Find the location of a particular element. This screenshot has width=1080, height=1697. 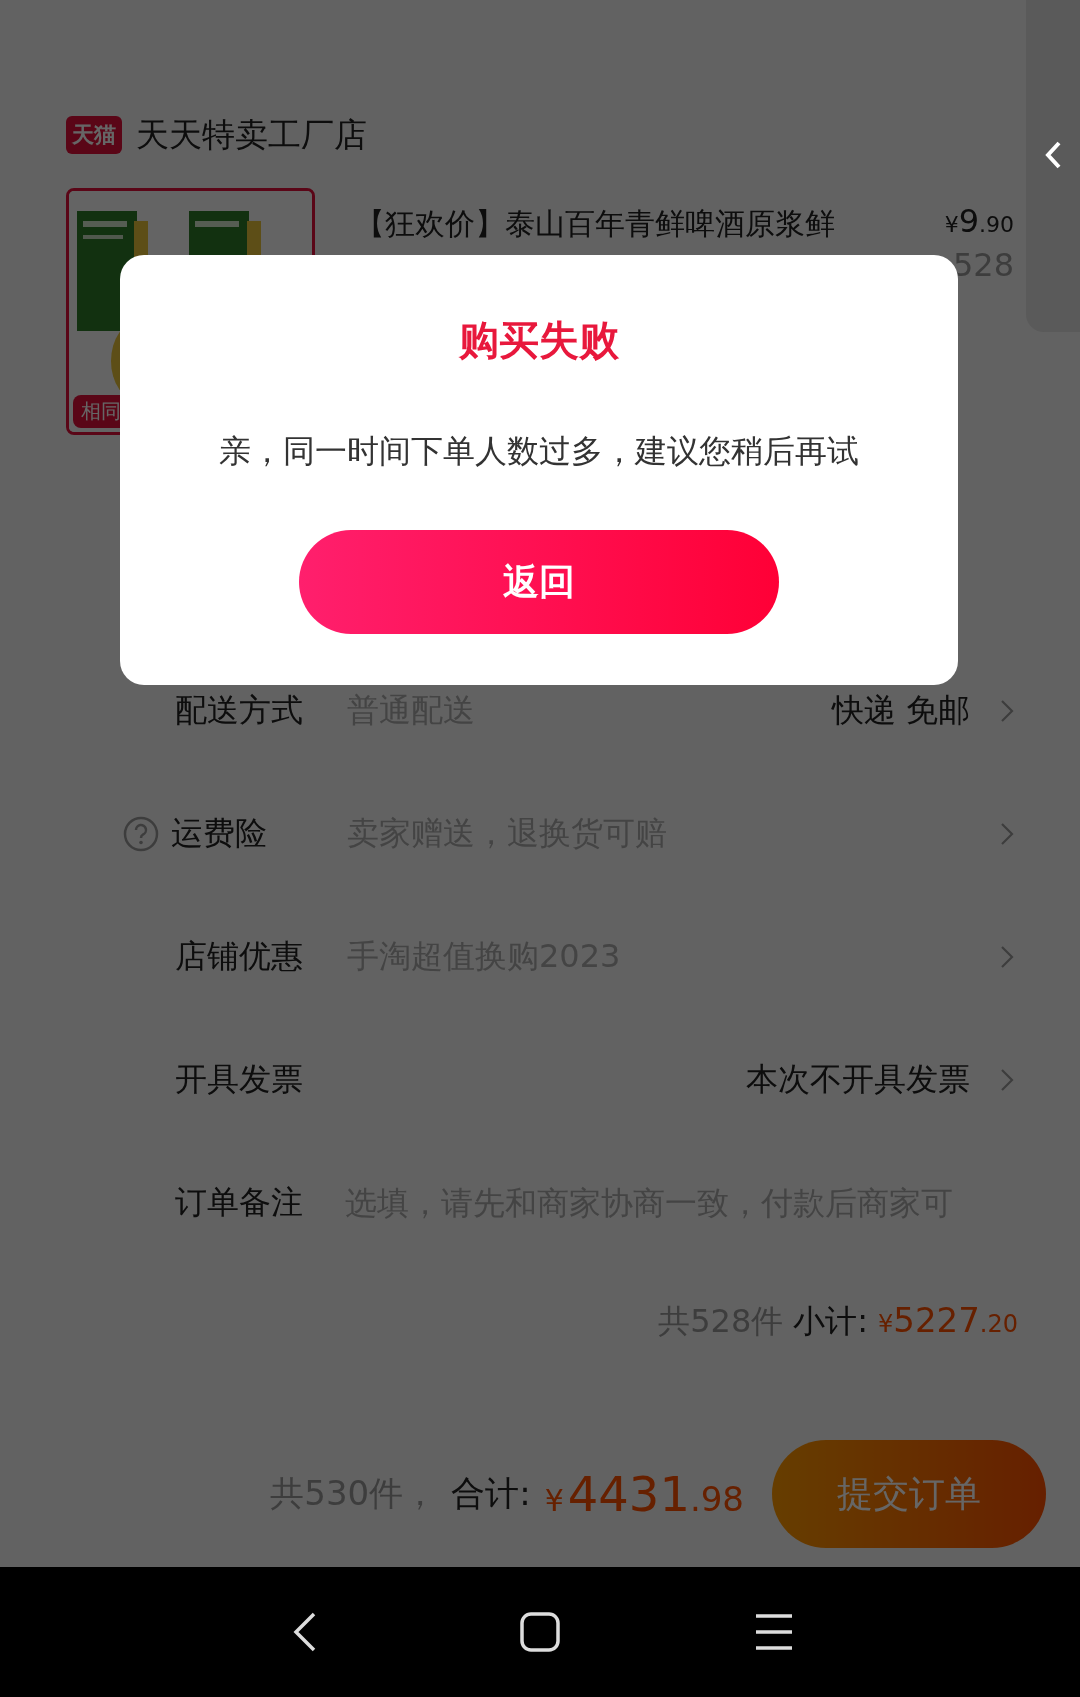

store-name: 天天特卖工厂店 is located at coordinates (251, 135).